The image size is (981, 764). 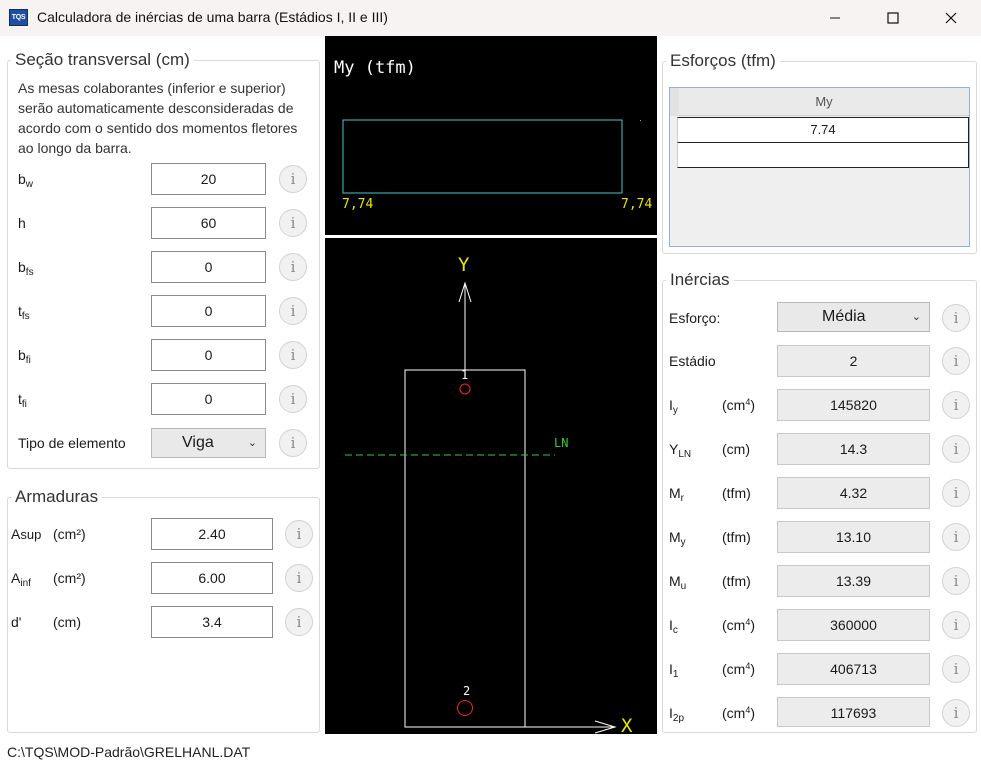 I want to click on inercias-title: Inércias, so click(x=700, y=280).